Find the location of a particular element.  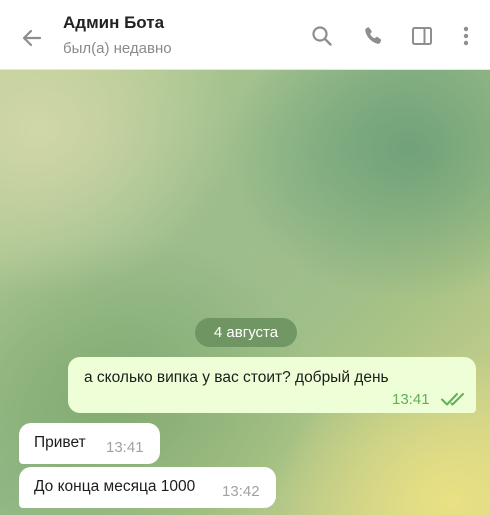

sidebar-panel-icon is located at coordinates (422, 36).